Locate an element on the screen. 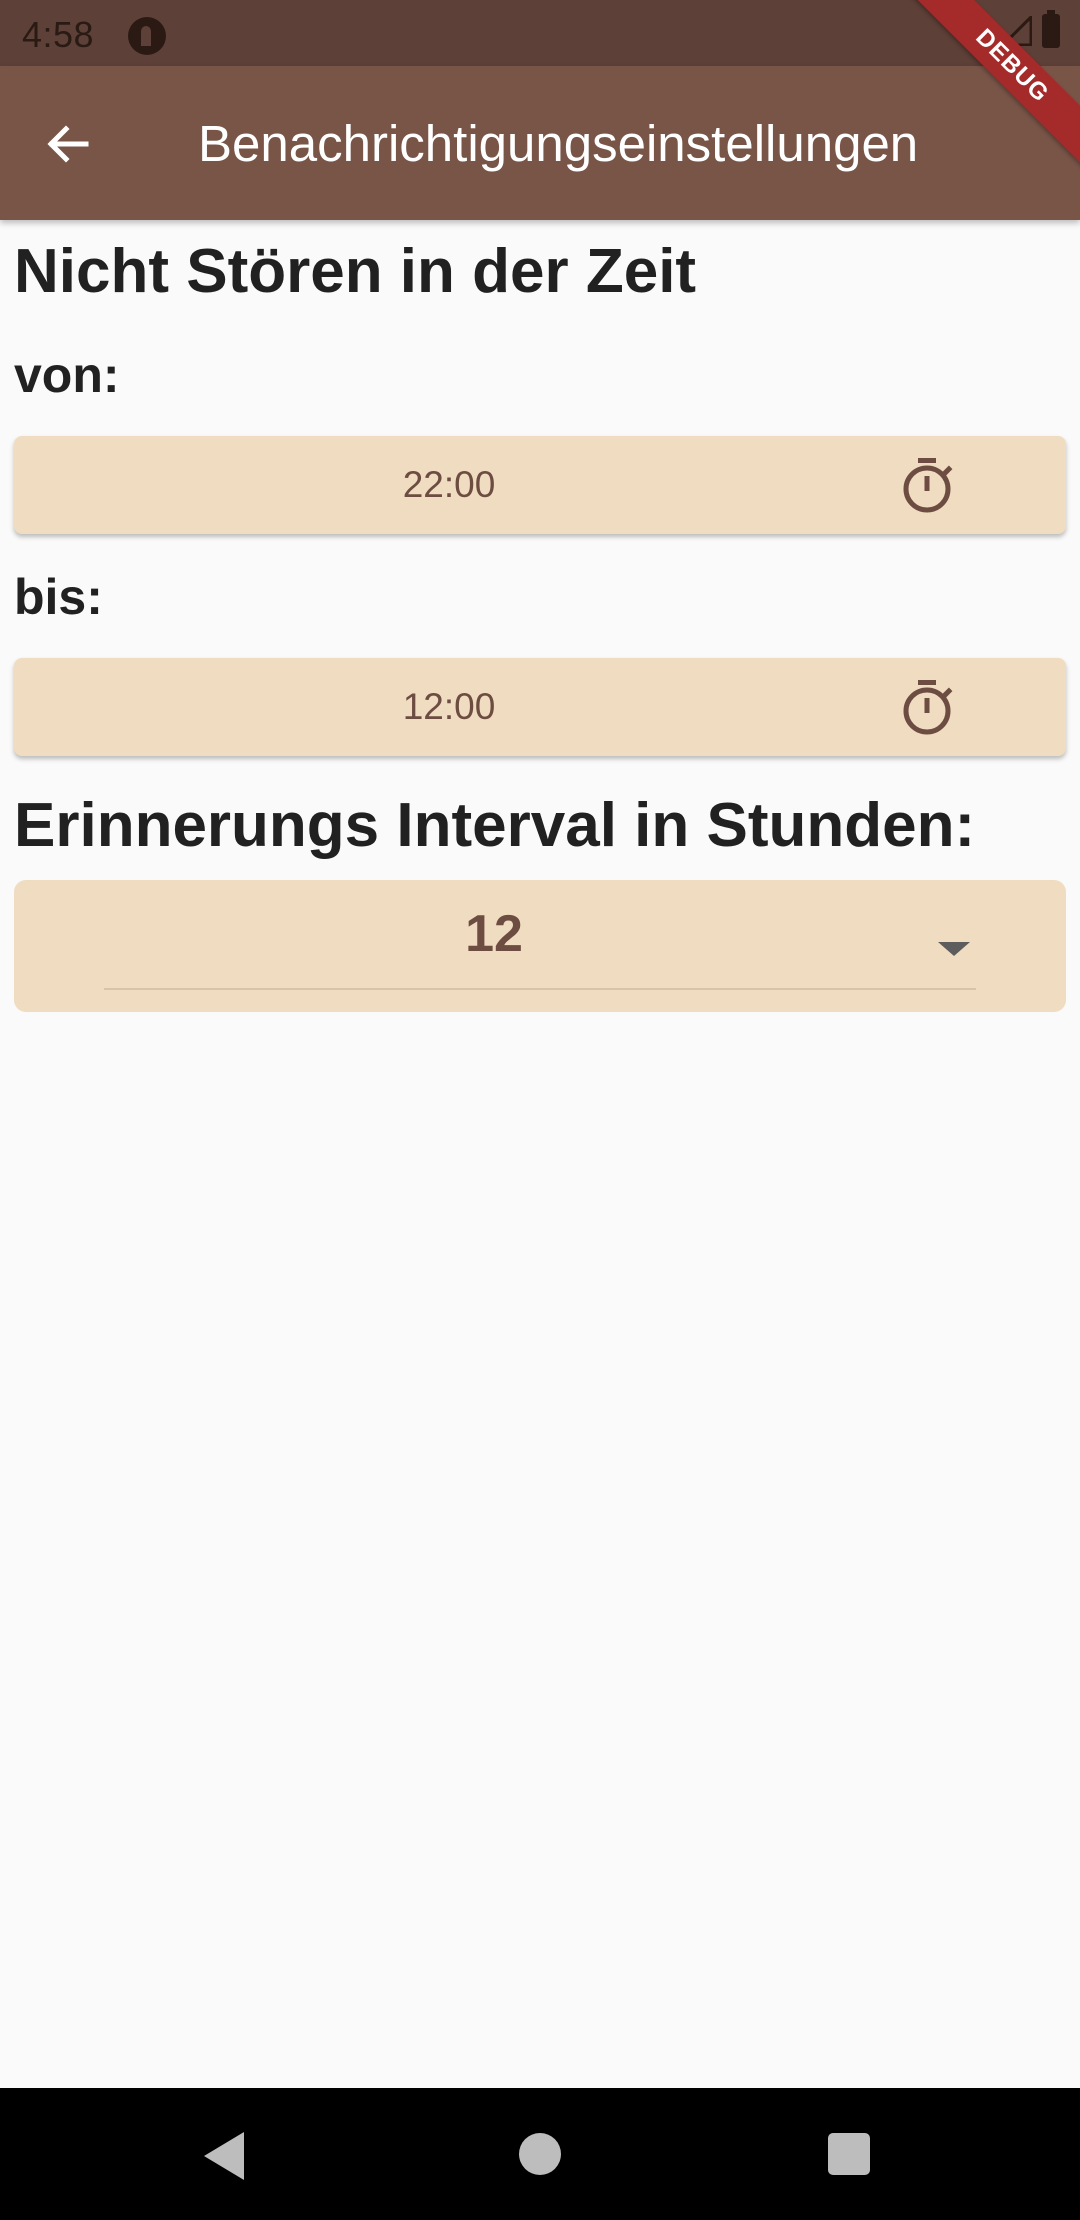 Image resolution: width=1080 pixels, height=2220 pixels. notification-app-icon is located at coordinates (147, 36).